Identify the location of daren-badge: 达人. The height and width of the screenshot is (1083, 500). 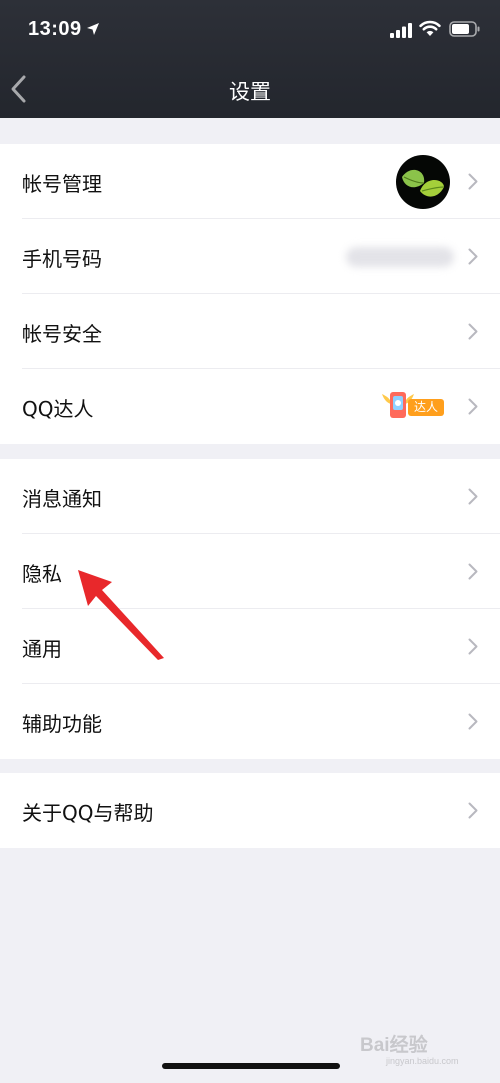
(413, 406).